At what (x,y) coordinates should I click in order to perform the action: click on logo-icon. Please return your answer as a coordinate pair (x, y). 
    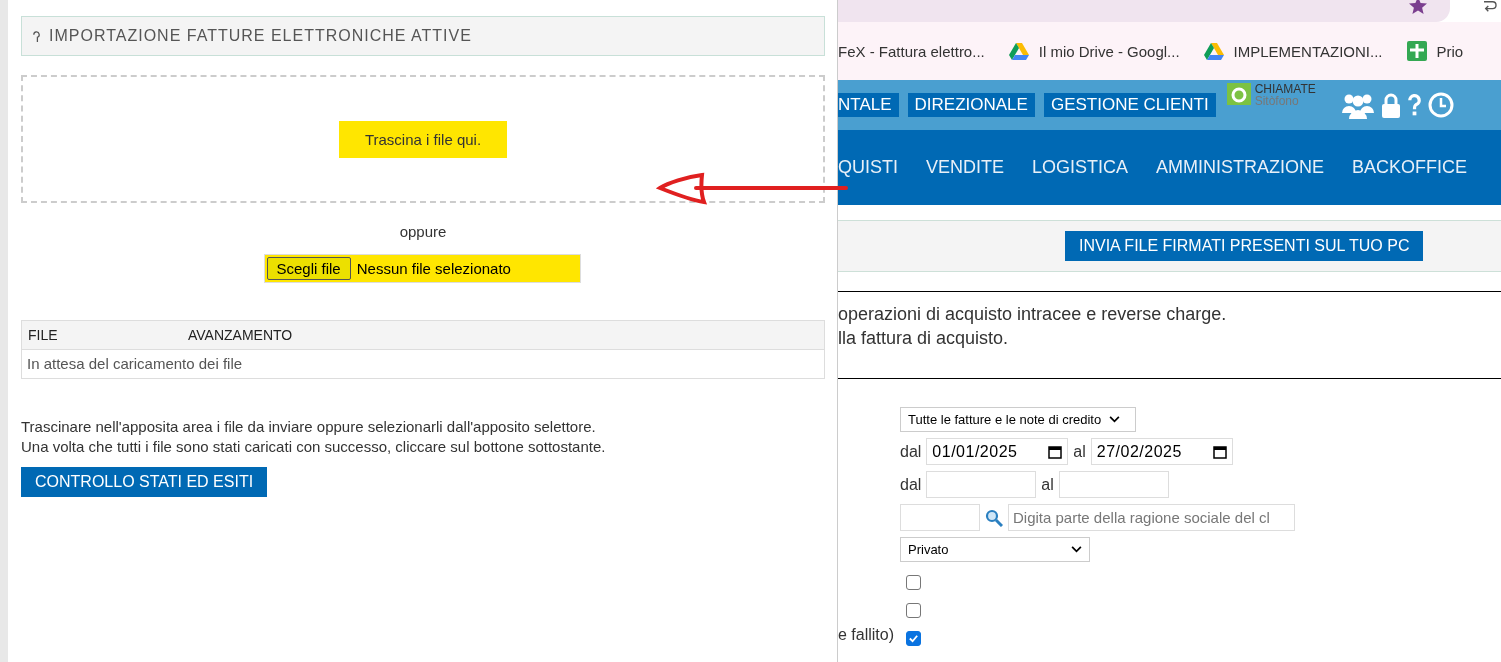
    Looking at the image, I should click on (1238, 94).